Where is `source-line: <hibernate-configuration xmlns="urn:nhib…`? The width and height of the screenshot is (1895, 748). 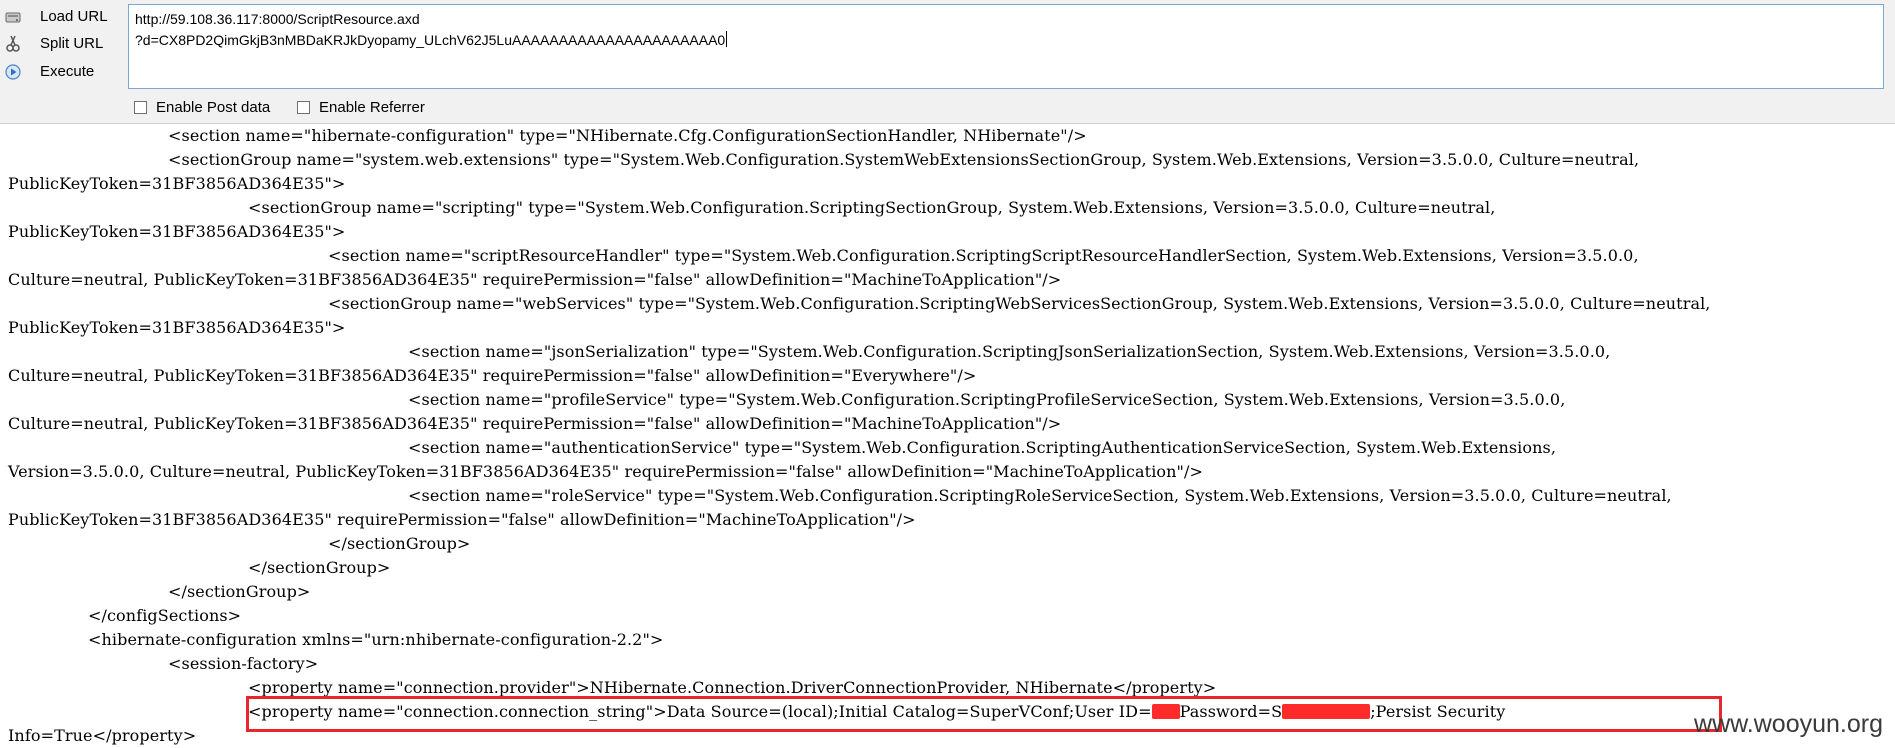
source-line: <hibernate-configuration xmlns="urn:nhib… is located at coordinates (376, 639).